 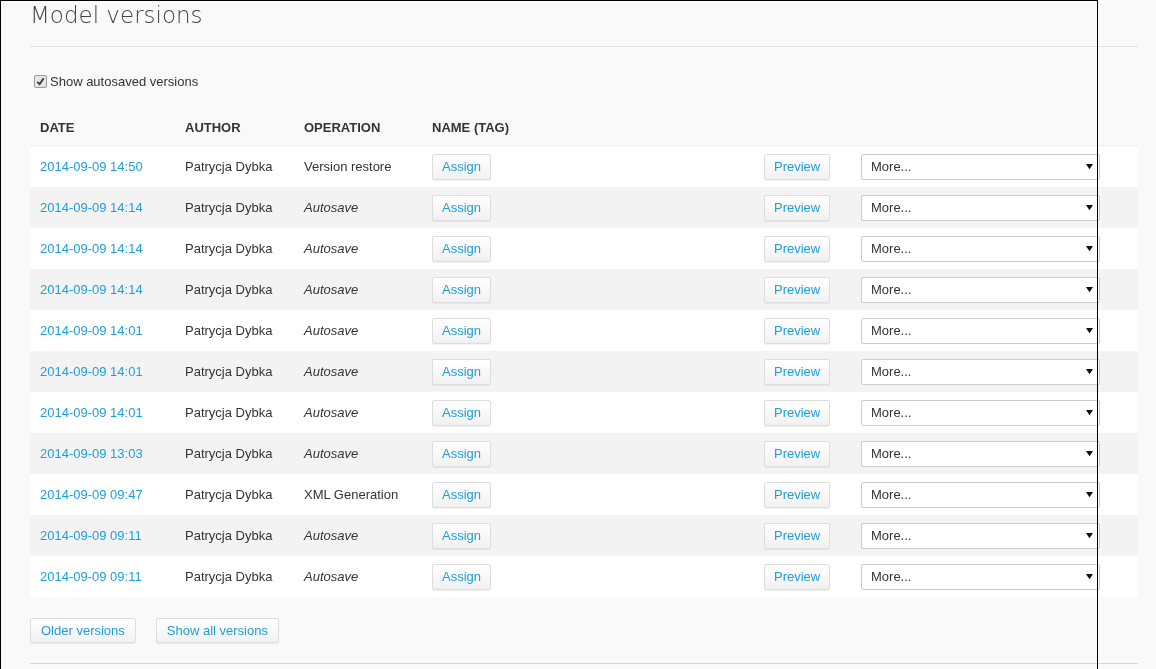 I want to click on checkbox-label: Show autosaved versions, so click(x=124, y=81).